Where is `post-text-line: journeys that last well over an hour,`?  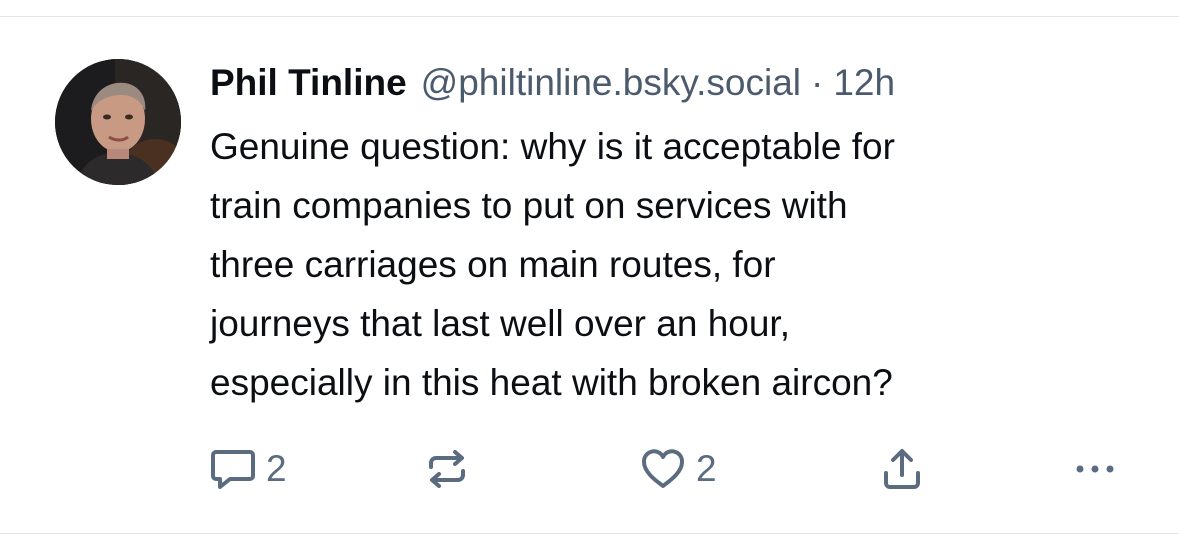
post-text-line: journeys that last well over an hour, is located at coordinates (500, 323).